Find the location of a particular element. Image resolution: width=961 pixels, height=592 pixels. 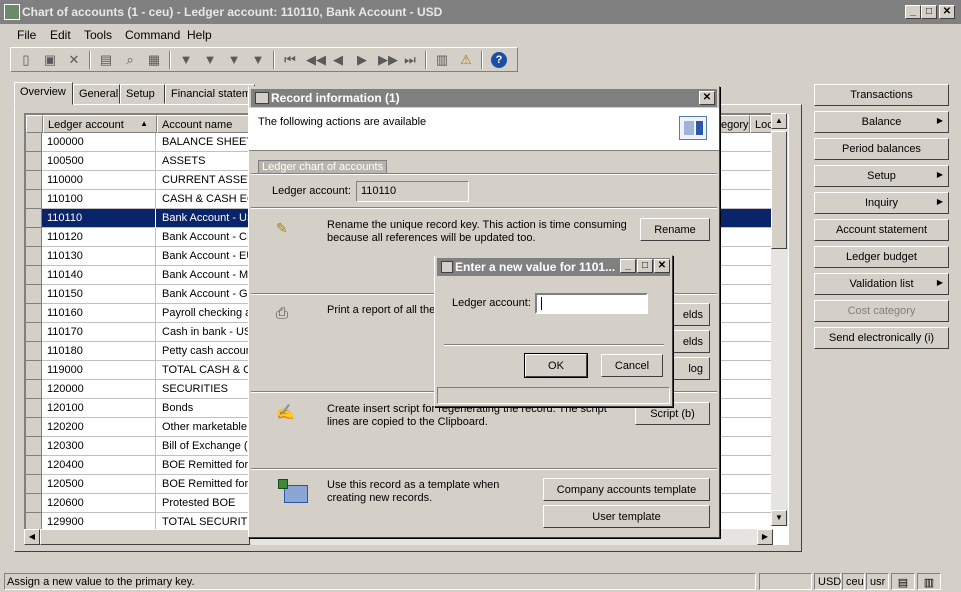

last-record-icon: ⏭ is located at coordinates (410, 60).